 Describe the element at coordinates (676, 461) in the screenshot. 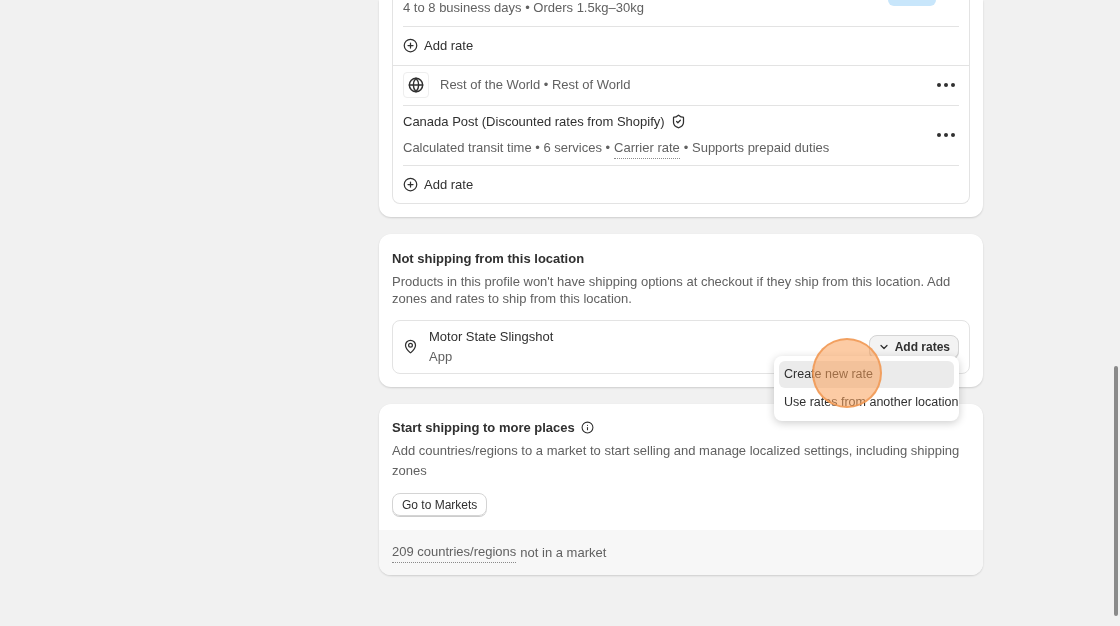

I see `section-description: Add countries/regions to a market to start selling and manage localized settings, including shipping zones` at that location.